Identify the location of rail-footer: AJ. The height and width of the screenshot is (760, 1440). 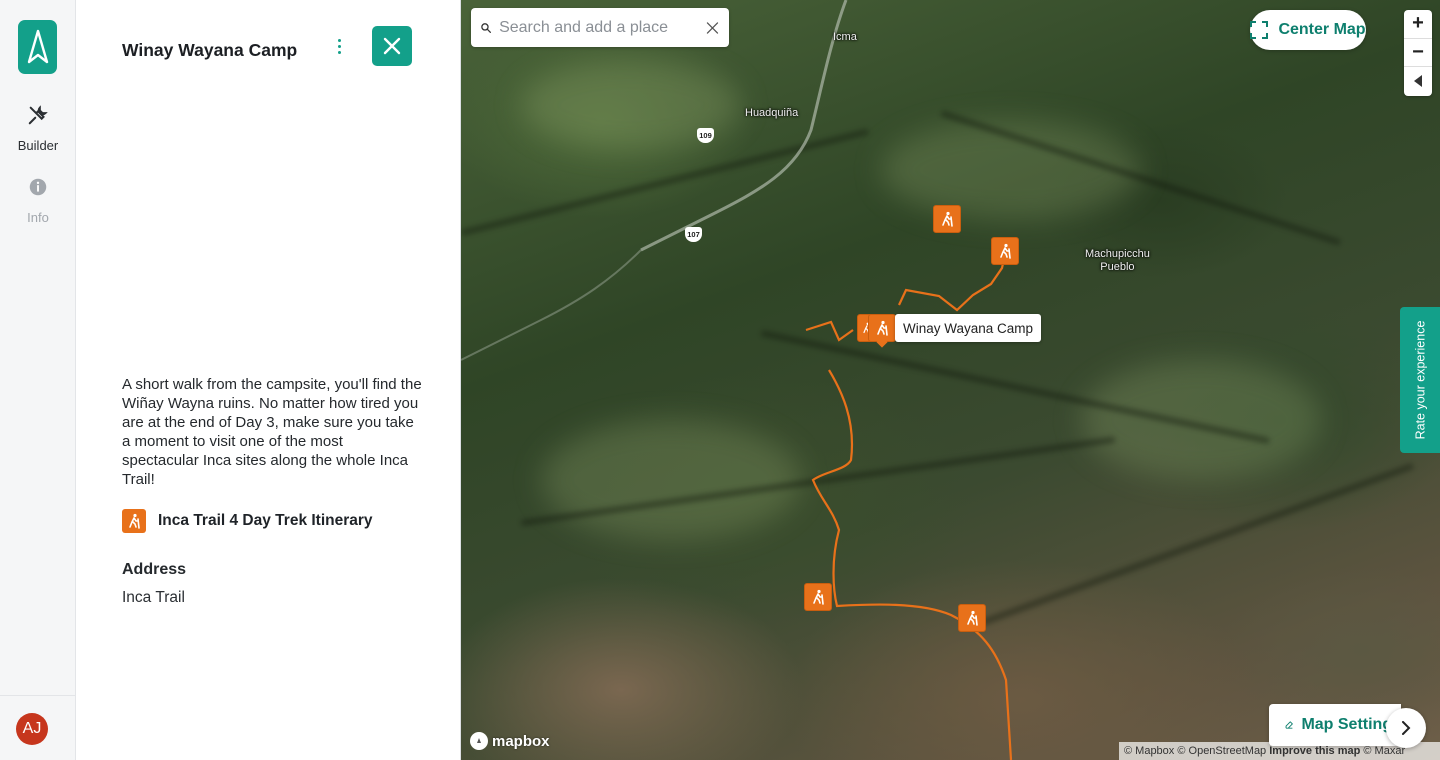
(38, 727).